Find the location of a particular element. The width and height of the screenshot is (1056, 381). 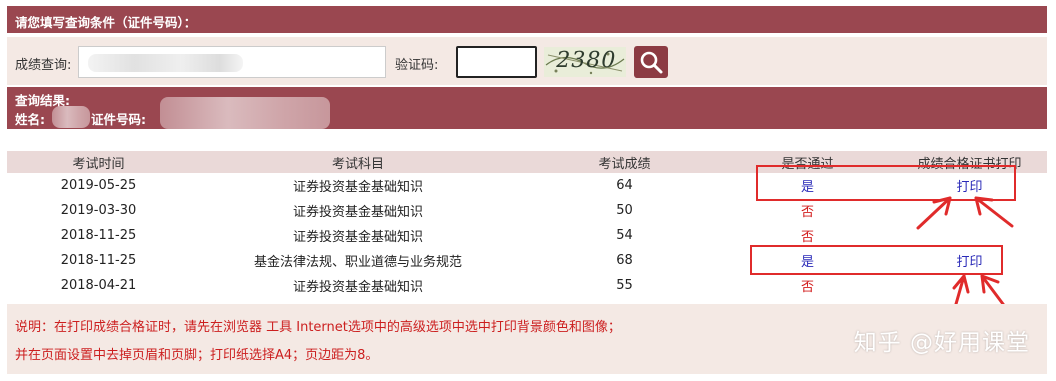

redacted-id-number is located at coordinates (165, 63).